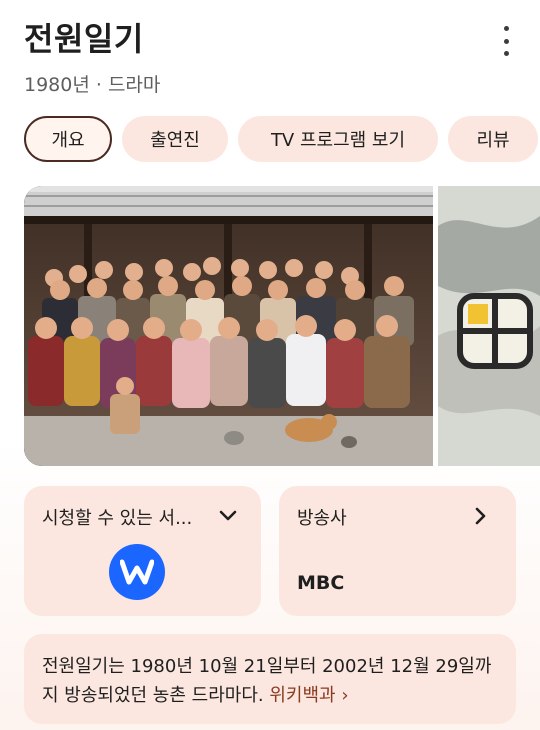 The height and width of the screenshot is (730, 540). Describe the element at coordinates (397, 551) in the screenshot. I see `network-card: 방송사 MBC` at that location.